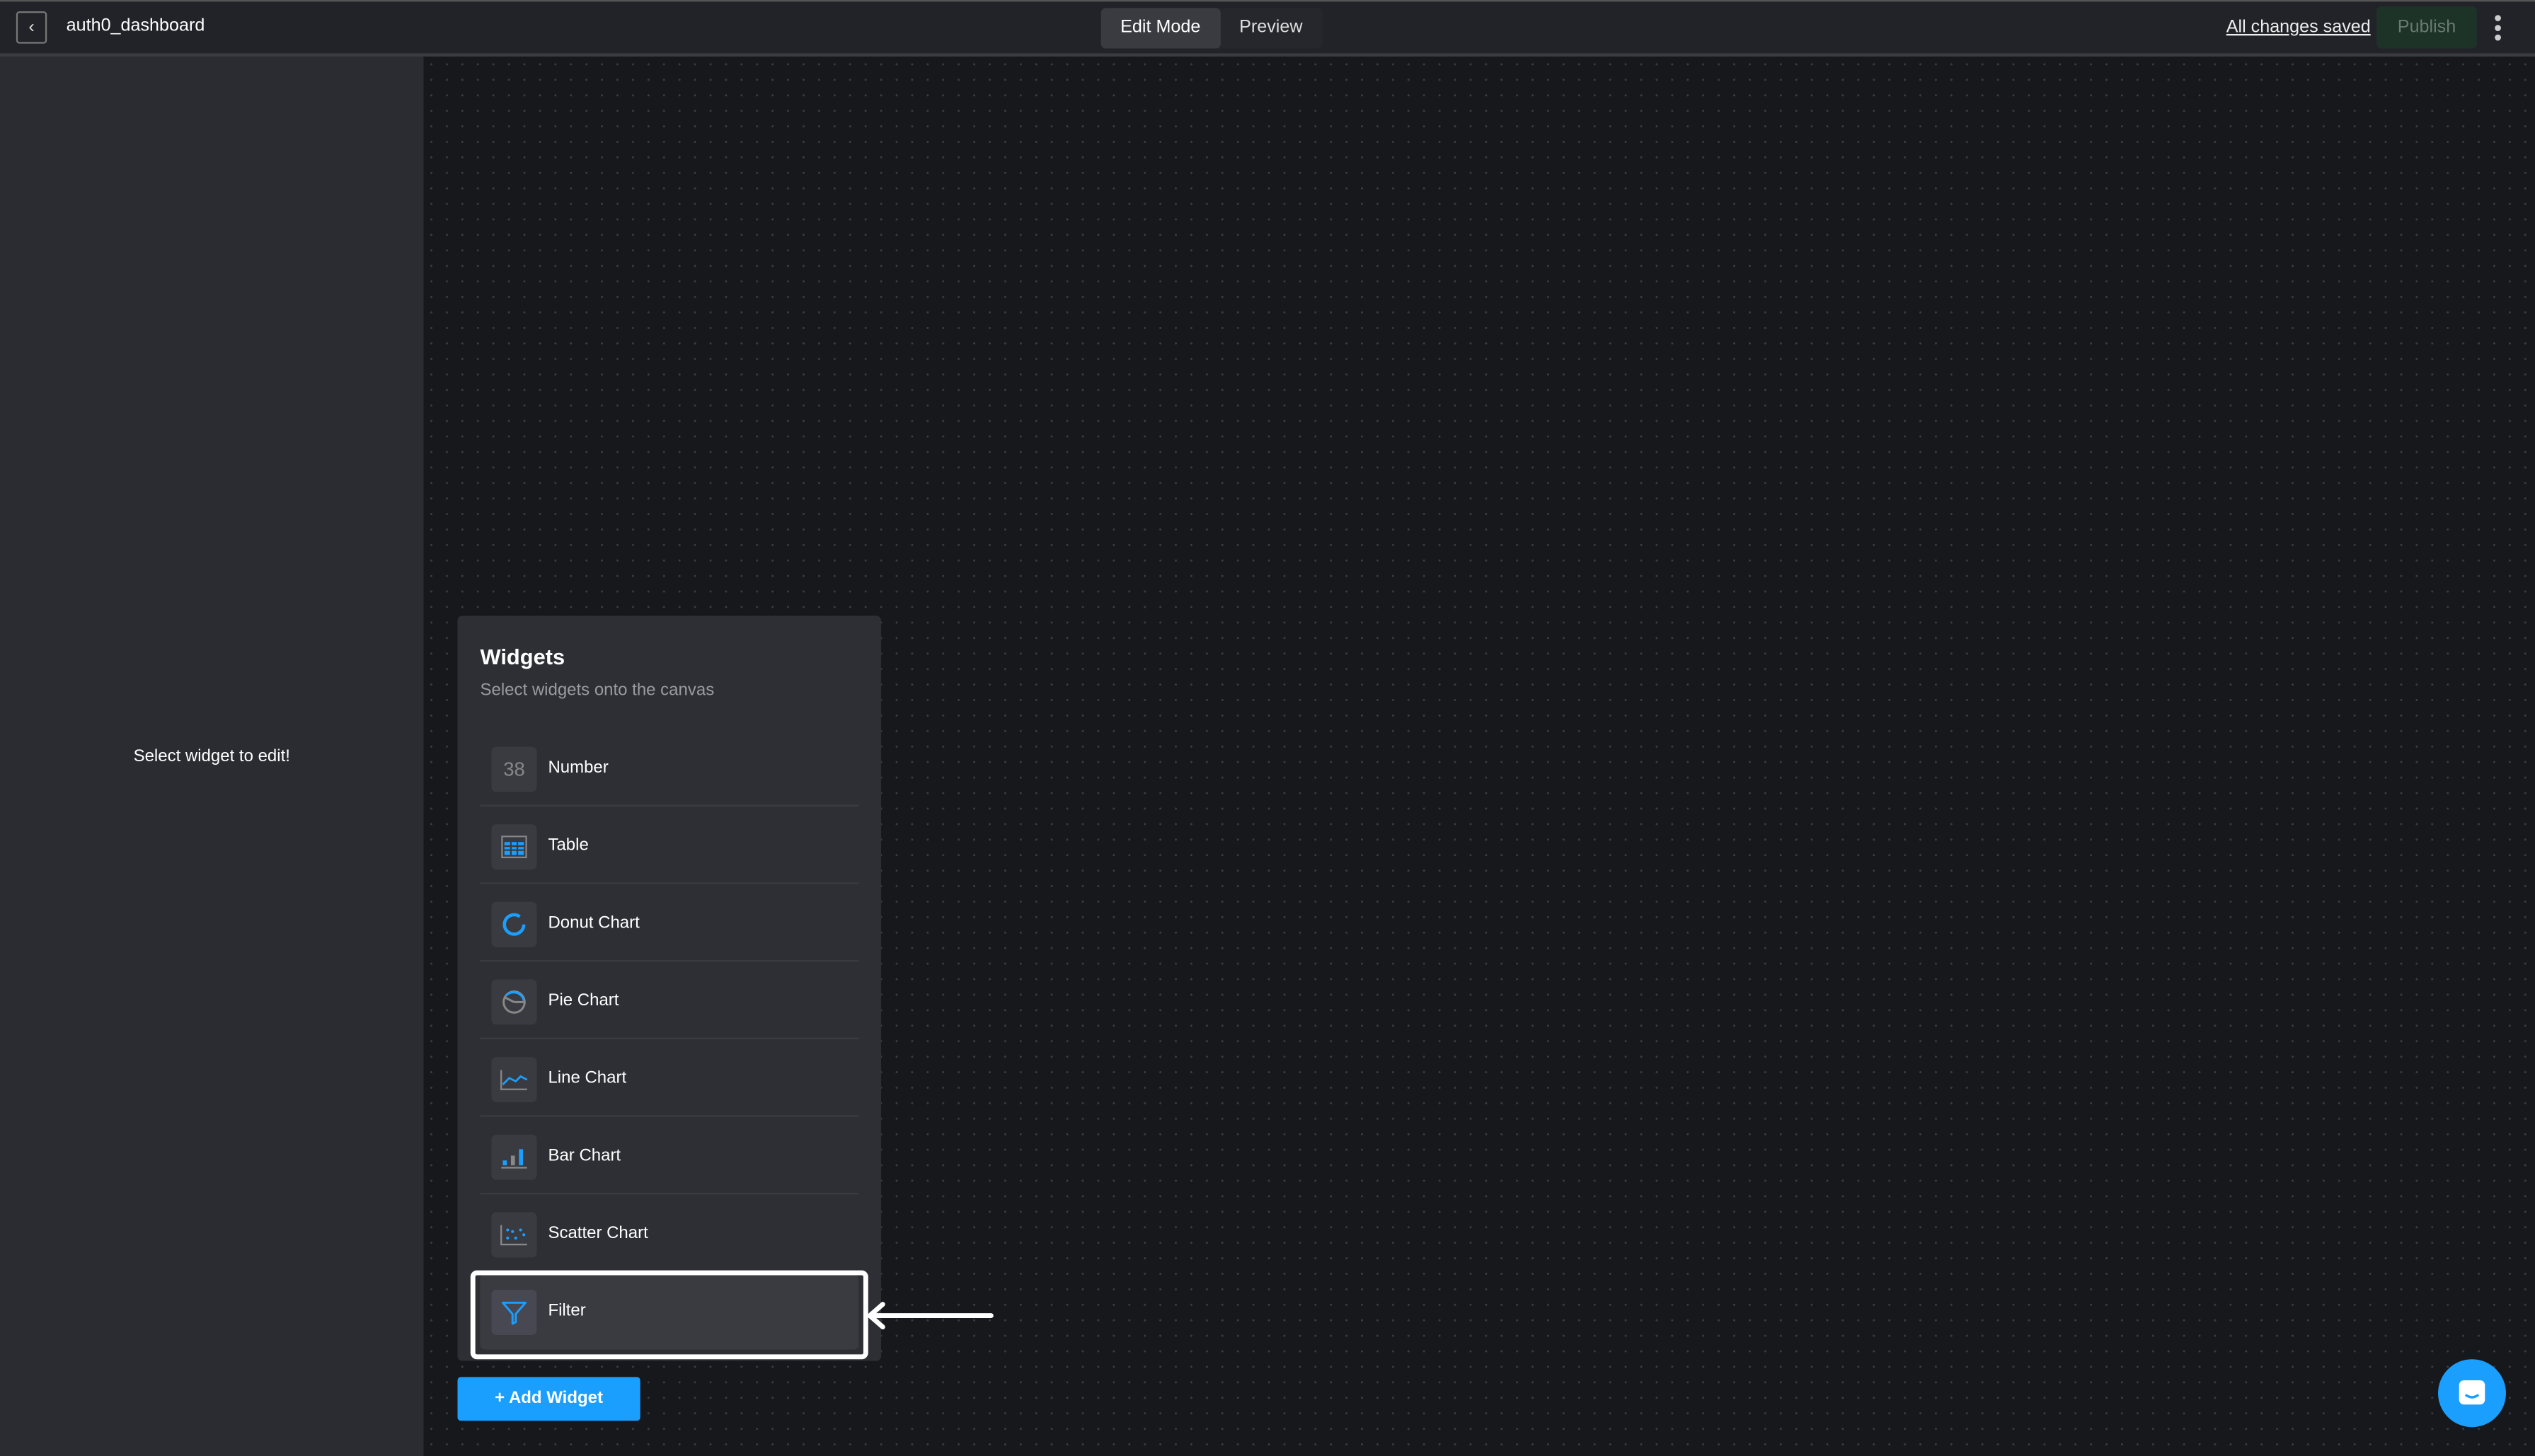 This screenshot has height=1456, width=2535. I want to click on widget-label: Line Chart, so click(587, 1078).